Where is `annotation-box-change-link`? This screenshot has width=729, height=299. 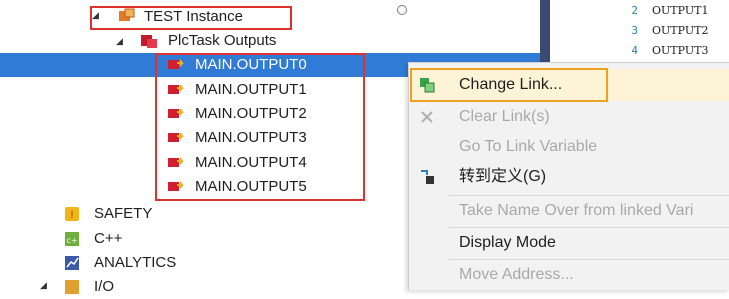
annotation-box-change-link is located at coordinates (509, 85).